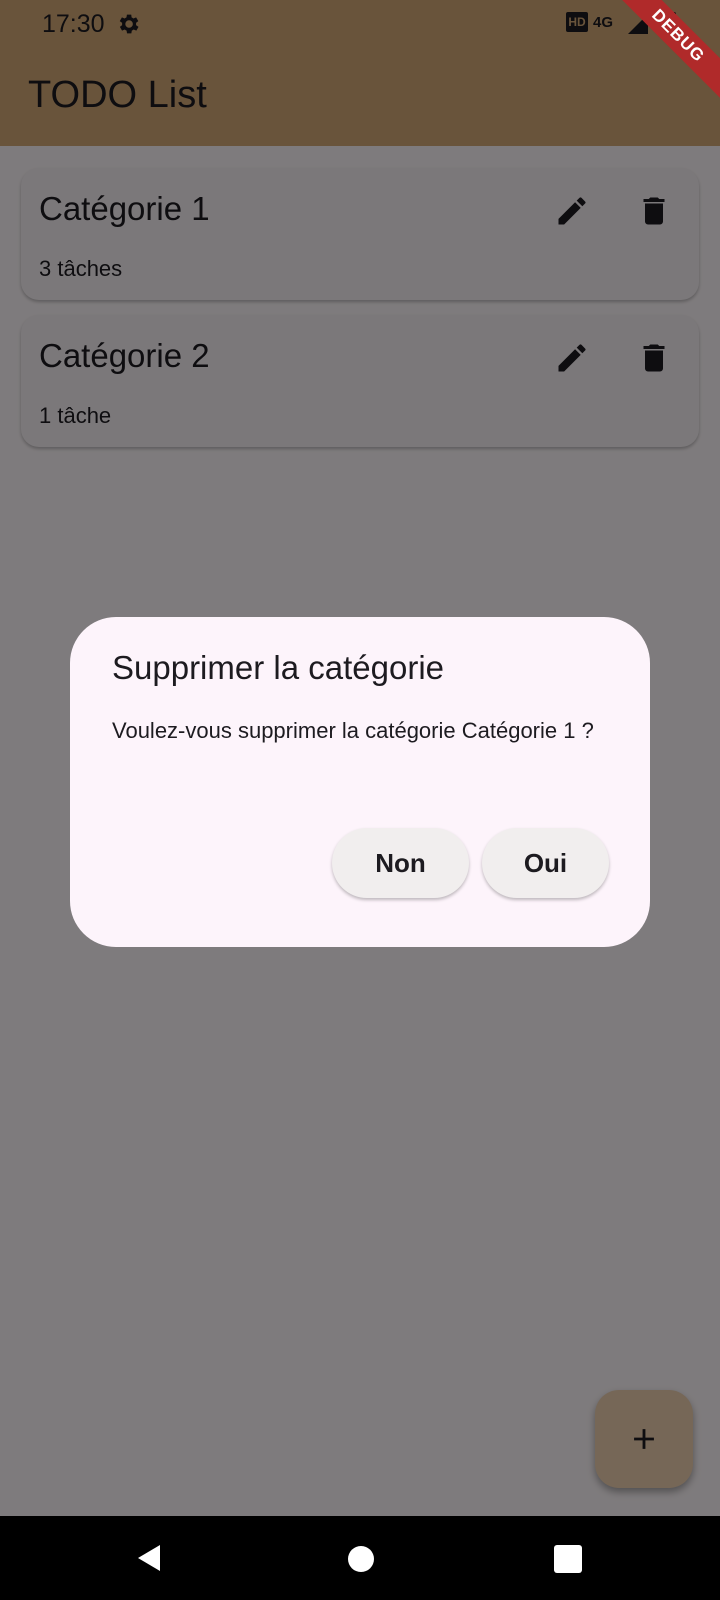 This screenshot has height=1600, width=720. Describe the element at coordinates (150, 1558) in the screenshot. I see `back-icon` at that location.